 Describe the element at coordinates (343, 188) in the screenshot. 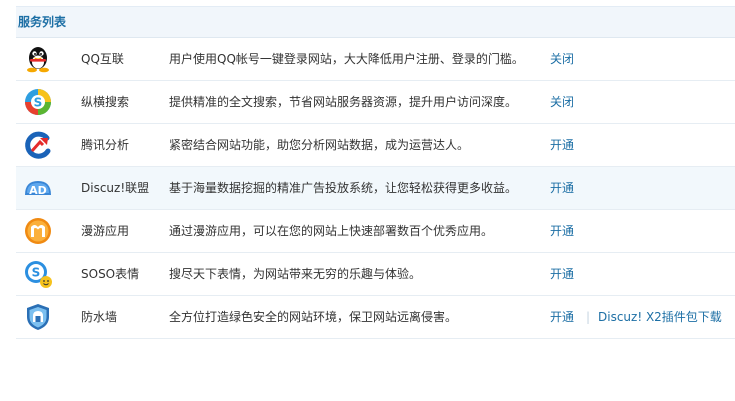

I see `service-description: 基于海量数据挖掘的精准广告投放系统，让您轻松获得更多收益。` at that location.